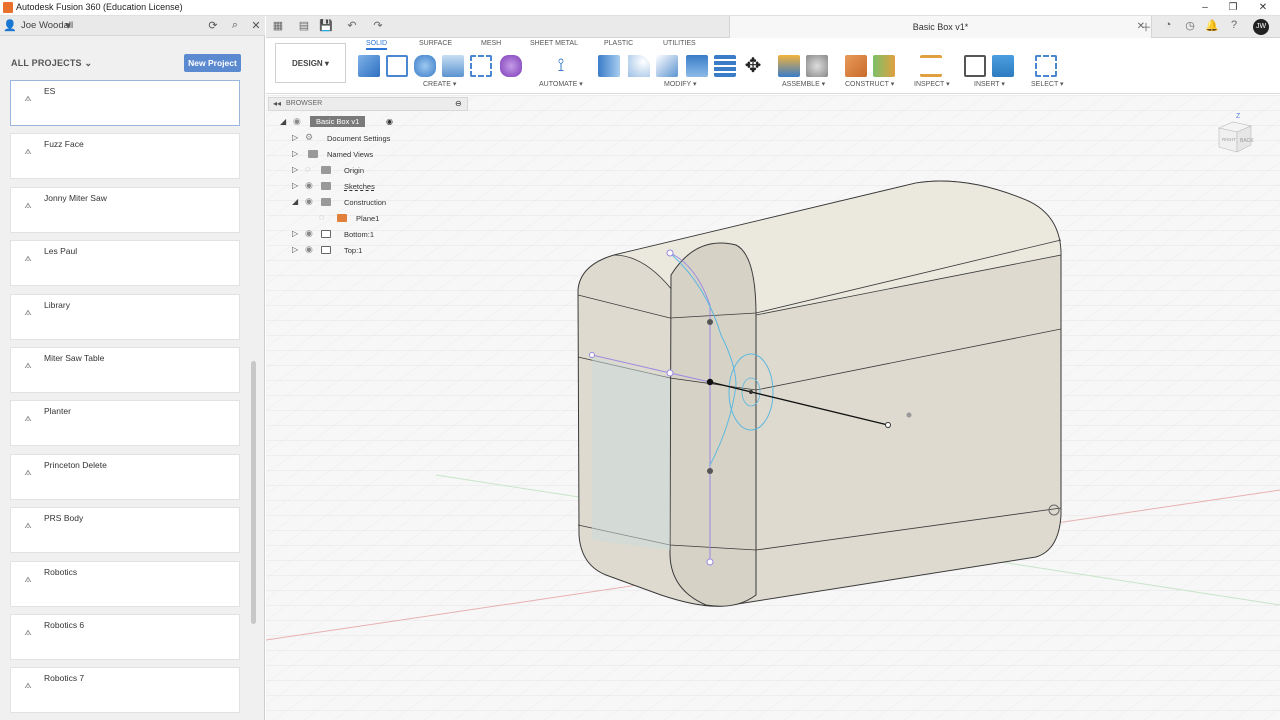 This screenshot has width=1280, height=720. I want to click on close-window-button: ✕, so click(1263, 8).